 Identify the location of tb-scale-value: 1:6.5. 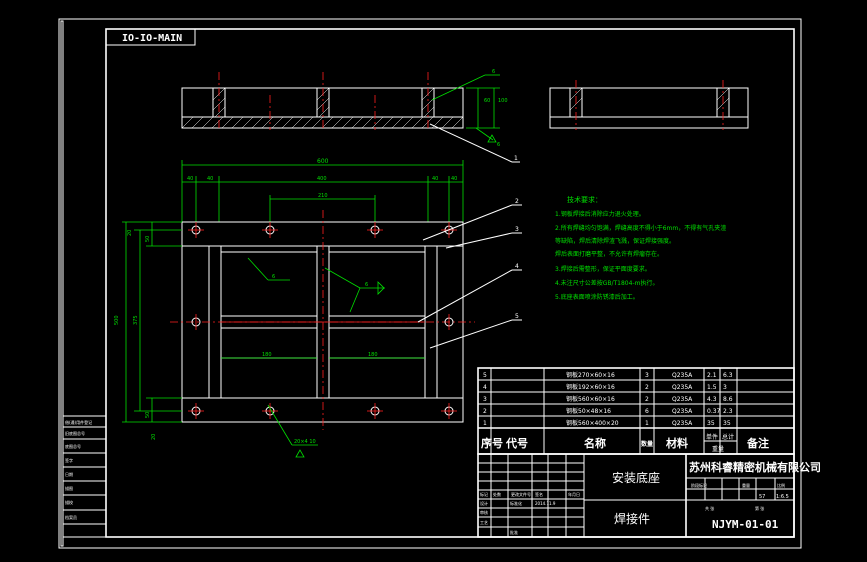
(782, 497).